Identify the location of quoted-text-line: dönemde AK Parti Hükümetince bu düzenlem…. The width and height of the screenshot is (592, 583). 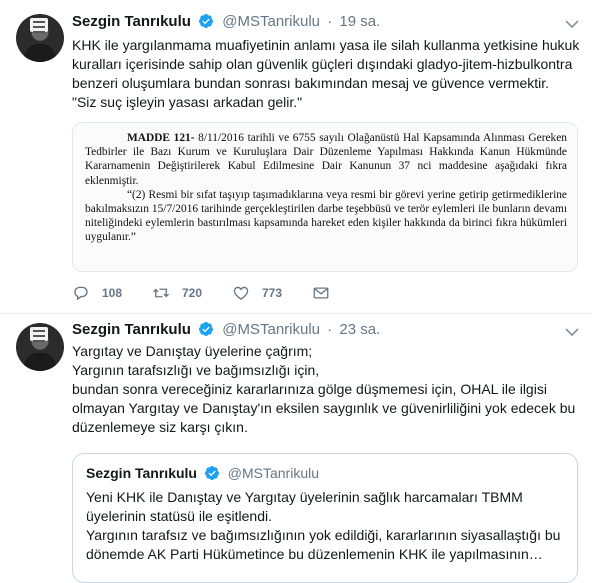
(314, 554).